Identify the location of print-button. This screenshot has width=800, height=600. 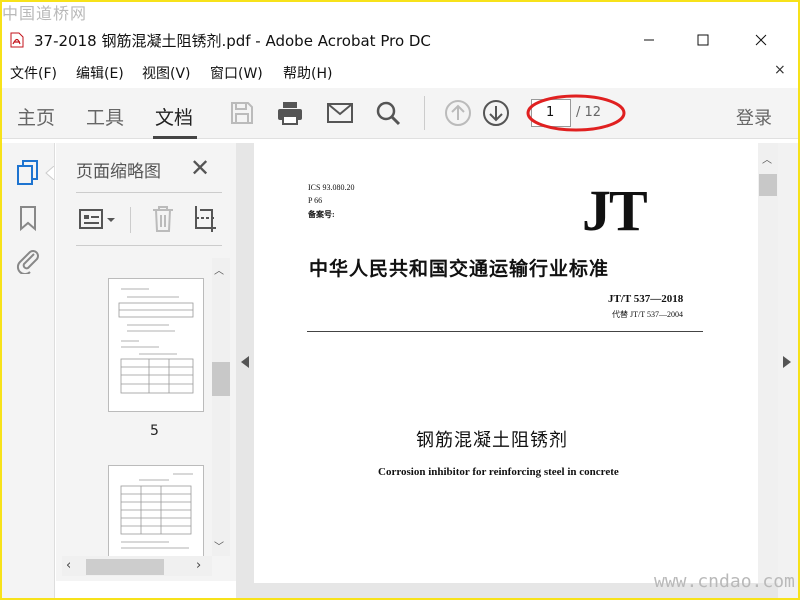
(290, 113).